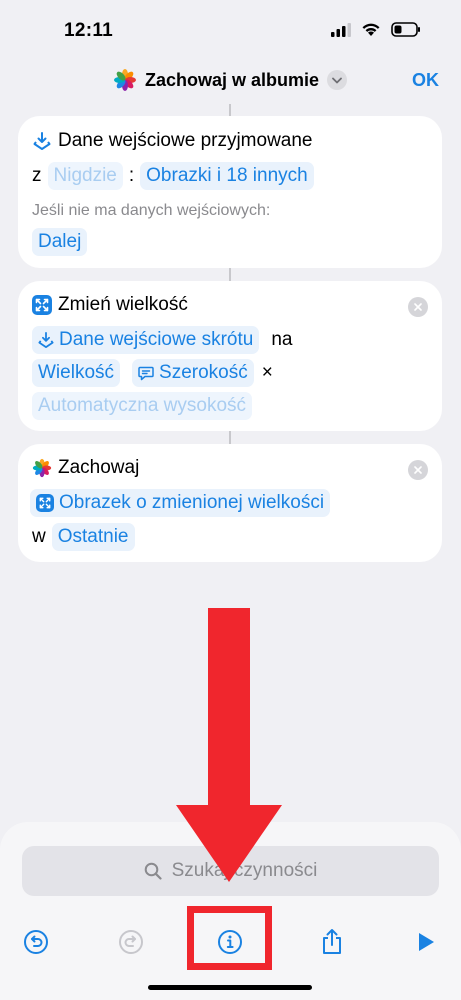 This screenshot has height=1000, width=461. I want to click on undo-icon, so click(36, 942).